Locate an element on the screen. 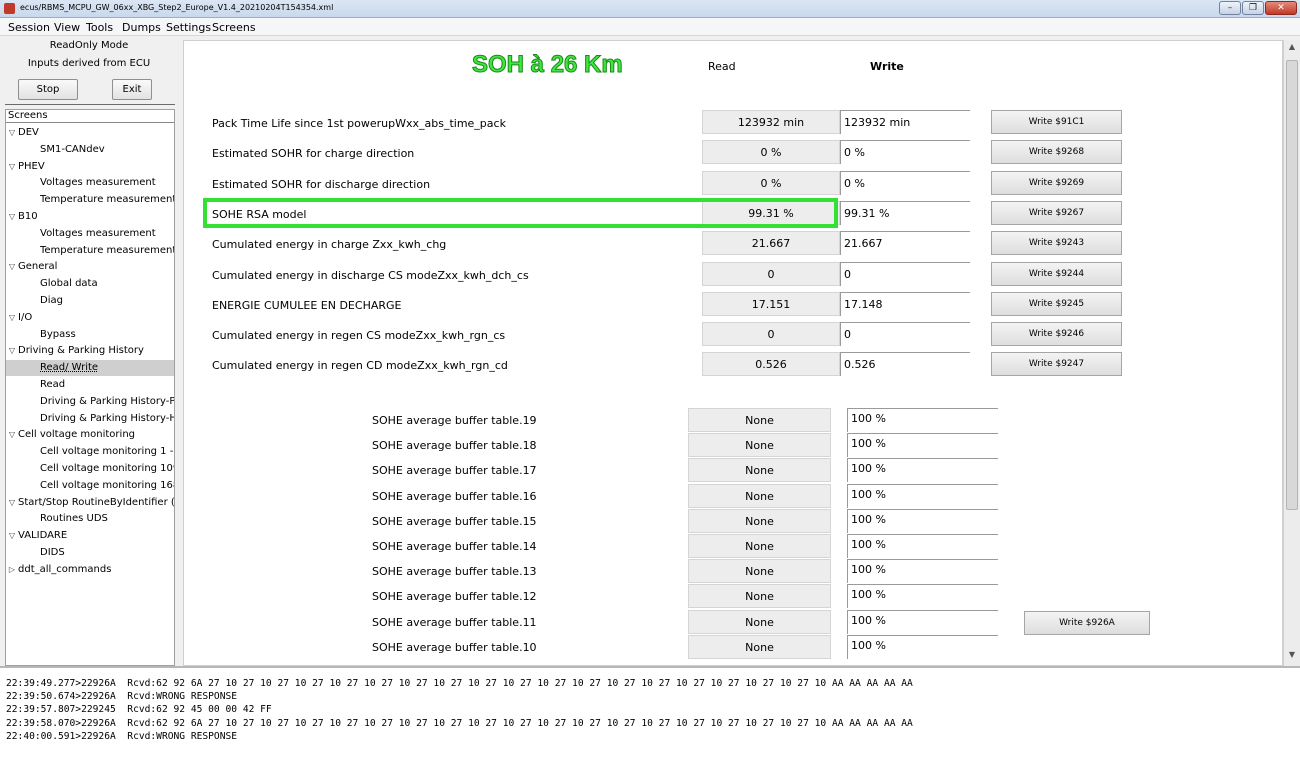  source-label: Inputs derived from ECU is located at coordinates (89, 63).